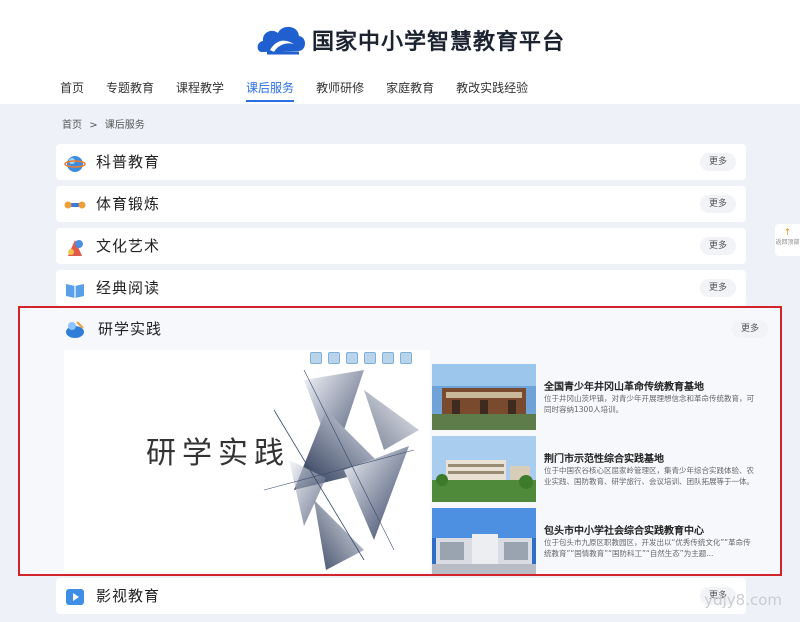 This screenshot has height=622, width=800. What do you see at coordinates (743, 600) in the screenshot?
I see `watermark: ydjy8.com` at bounding box center [743, 600].